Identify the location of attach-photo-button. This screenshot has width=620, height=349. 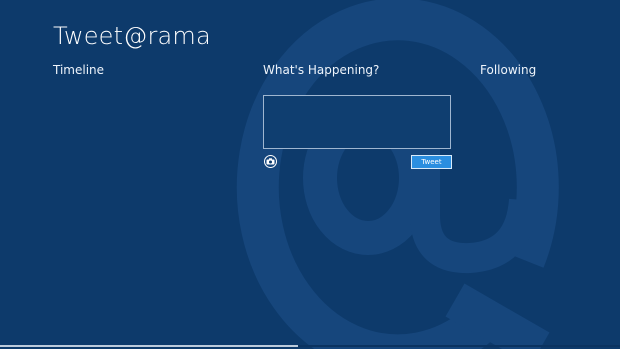
(270, 161).